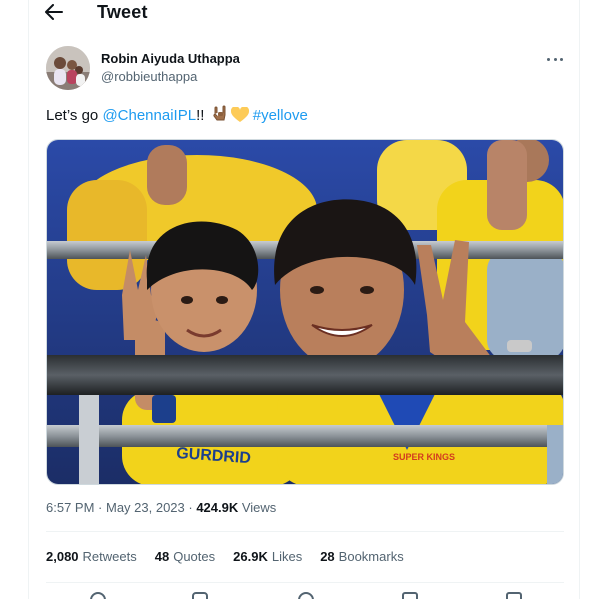 The height and width of the screenshot is (599, 600). Describe the element at coordinates (109, 556) in the screenshot. I see `retweets-label: Retweets` at that location.